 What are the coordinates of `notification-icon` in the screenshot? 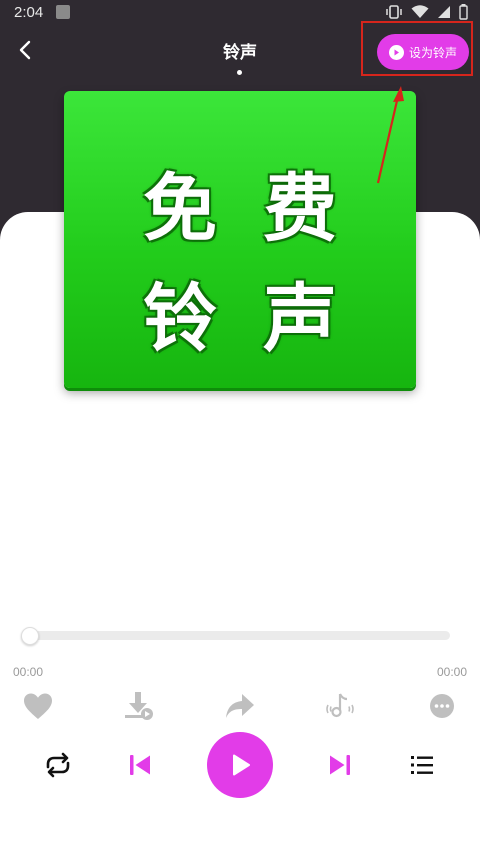 It's located at (63, 12).